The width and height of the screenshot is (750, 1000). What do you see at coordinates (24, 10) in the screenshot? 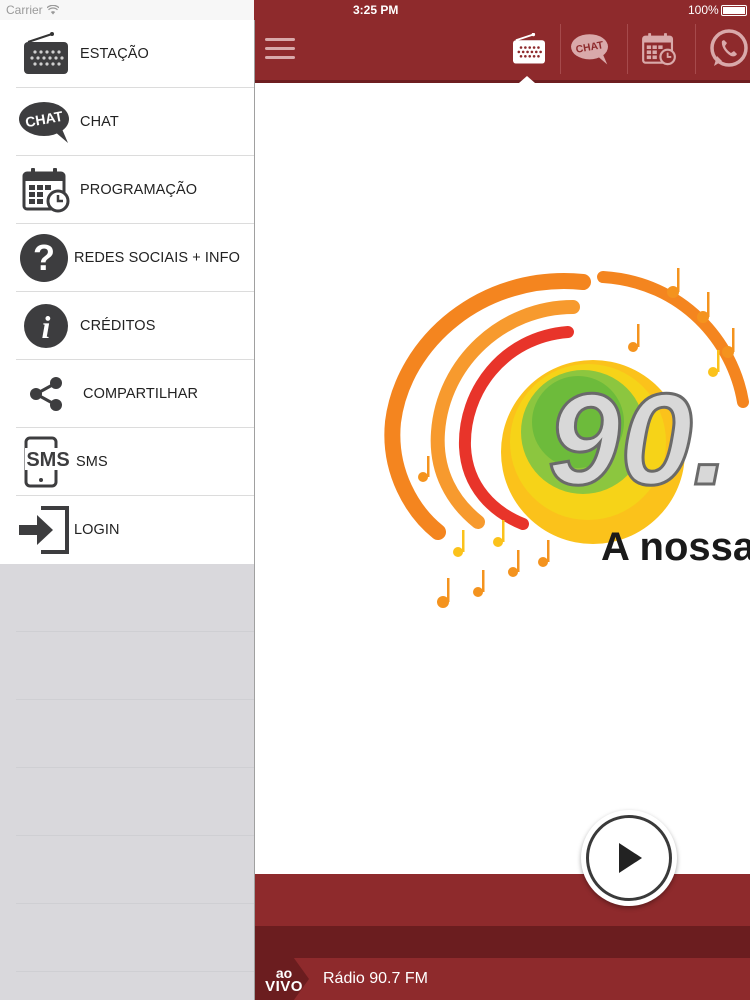
I see `carrier-label: Carrier` at bounding box center [24, 10].